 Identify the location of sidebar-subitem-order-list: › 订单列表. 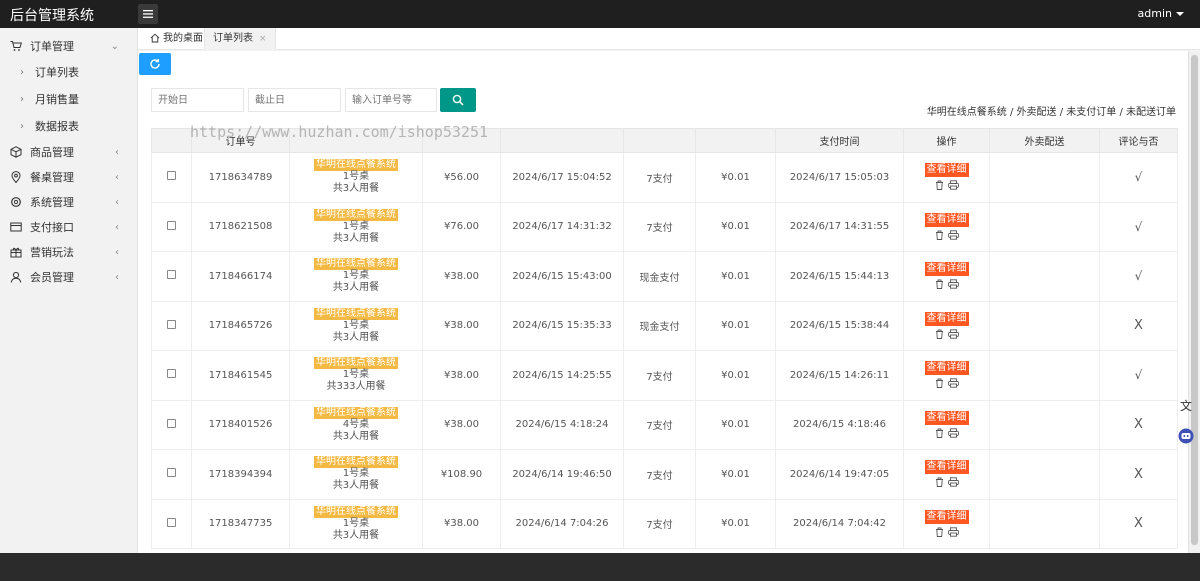
(68, 72).